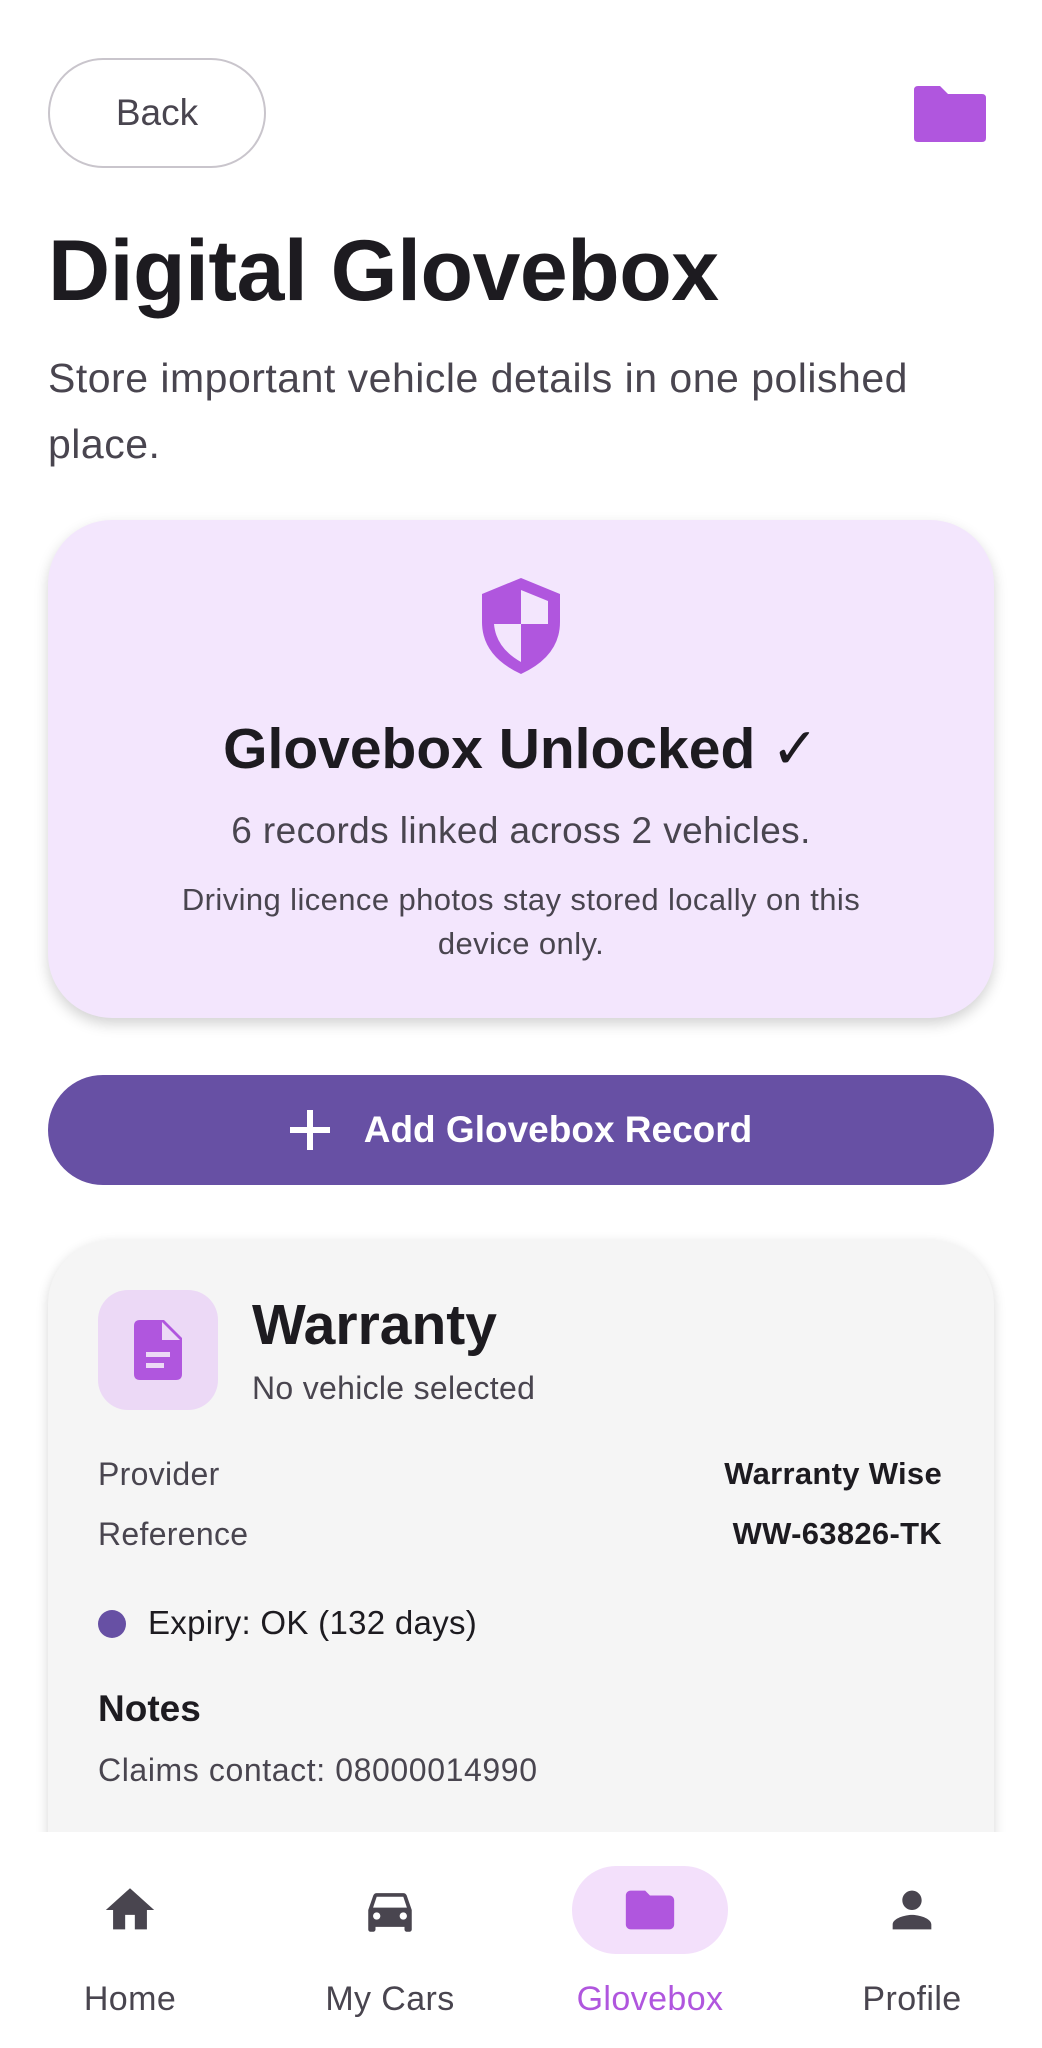 This screenshot has height=2048, width=1042. I want to click on nav-item-profile: Profile, so click(912, 1940).